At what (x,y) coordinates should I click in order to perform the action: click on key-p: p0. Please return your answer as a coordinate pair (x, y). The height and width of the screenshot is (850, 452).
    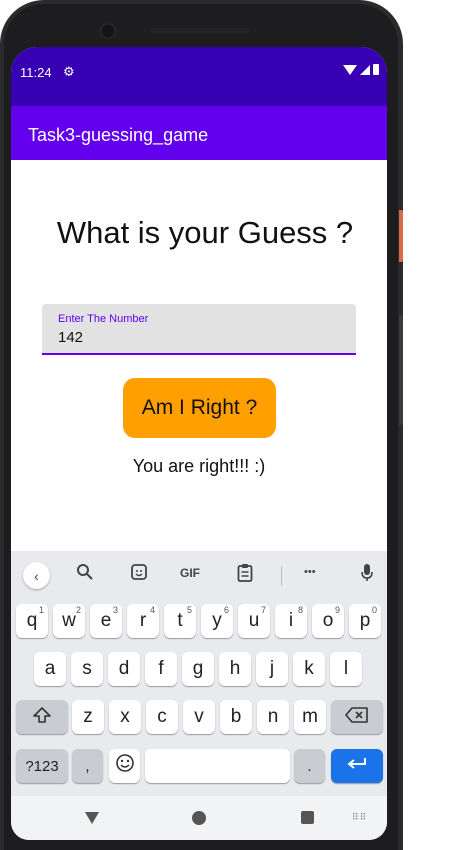
    Looking at the image, I should click on (365, 621).